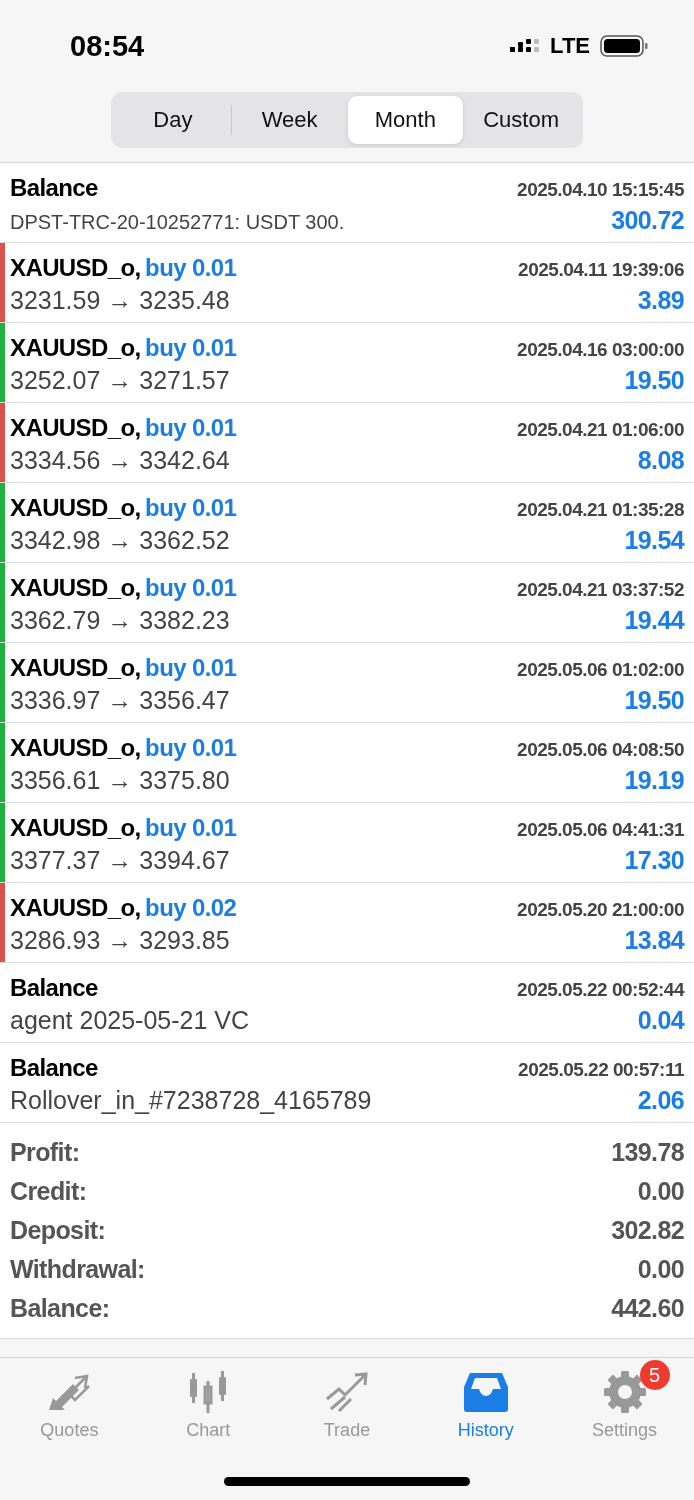 Image resolution: width=694 pixels, height=1500 pixels. I want to click on trade-row: XAUUSD_o, buy 0.01 2025.05.06 04:08:50 3356.61 → 3375.80 19.19, so click(347, 763).